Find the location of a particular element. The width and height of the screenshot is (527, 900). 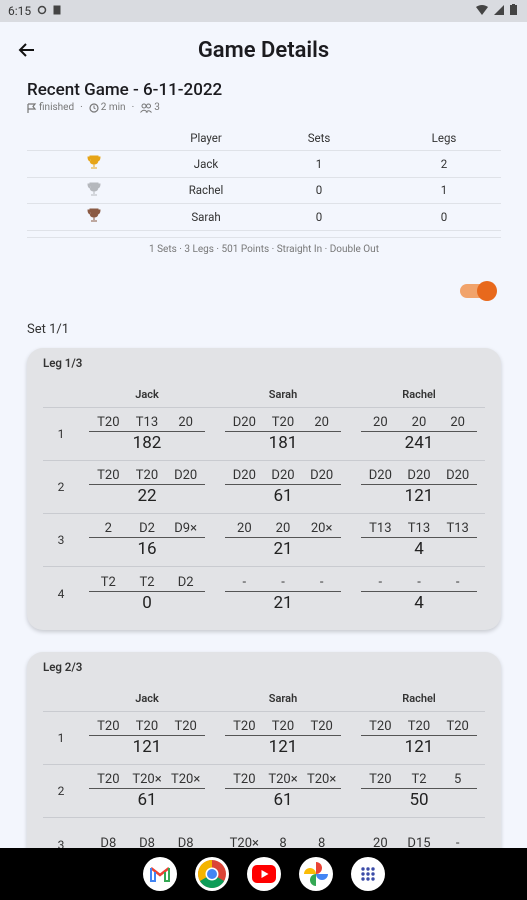

throw-cell: T20× 8 8 is located at coordinates (283, 842).